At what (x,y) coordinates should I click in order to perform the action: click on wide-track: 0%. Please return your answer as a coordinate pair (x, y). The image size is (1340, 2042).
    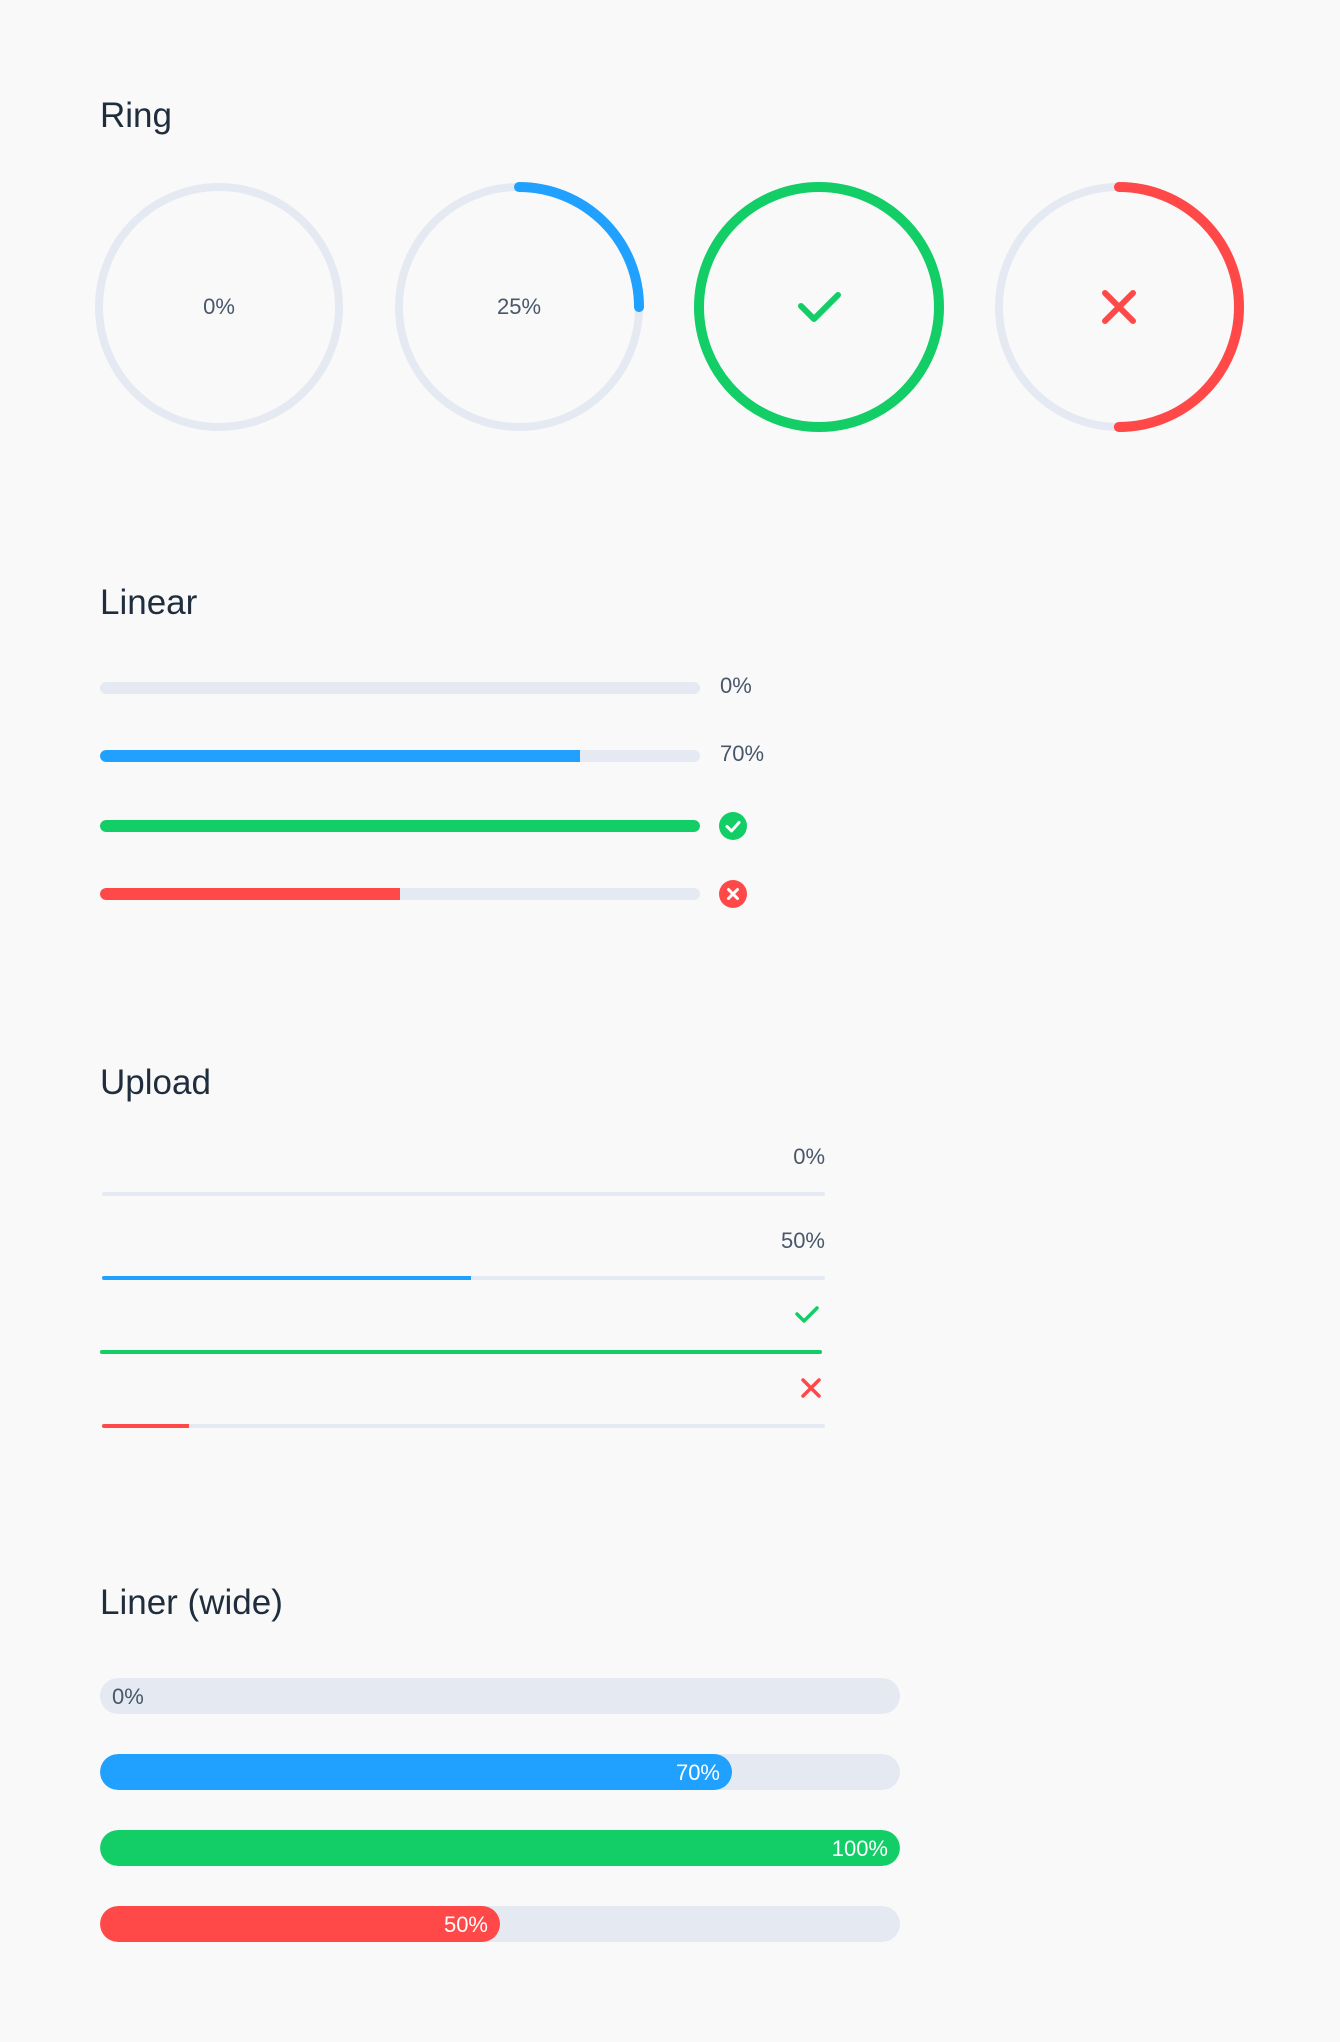
    Looking at the image, I should click on (500, 1696).